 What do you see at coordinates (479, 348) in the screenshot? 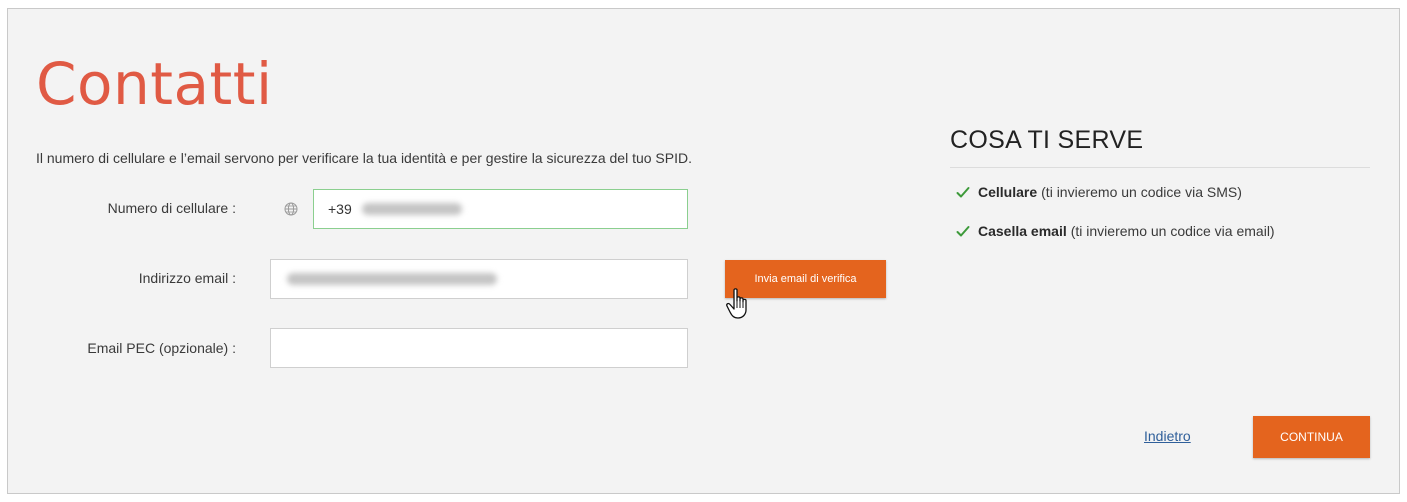
I see `pec-input` at bounding box center [479, 348].